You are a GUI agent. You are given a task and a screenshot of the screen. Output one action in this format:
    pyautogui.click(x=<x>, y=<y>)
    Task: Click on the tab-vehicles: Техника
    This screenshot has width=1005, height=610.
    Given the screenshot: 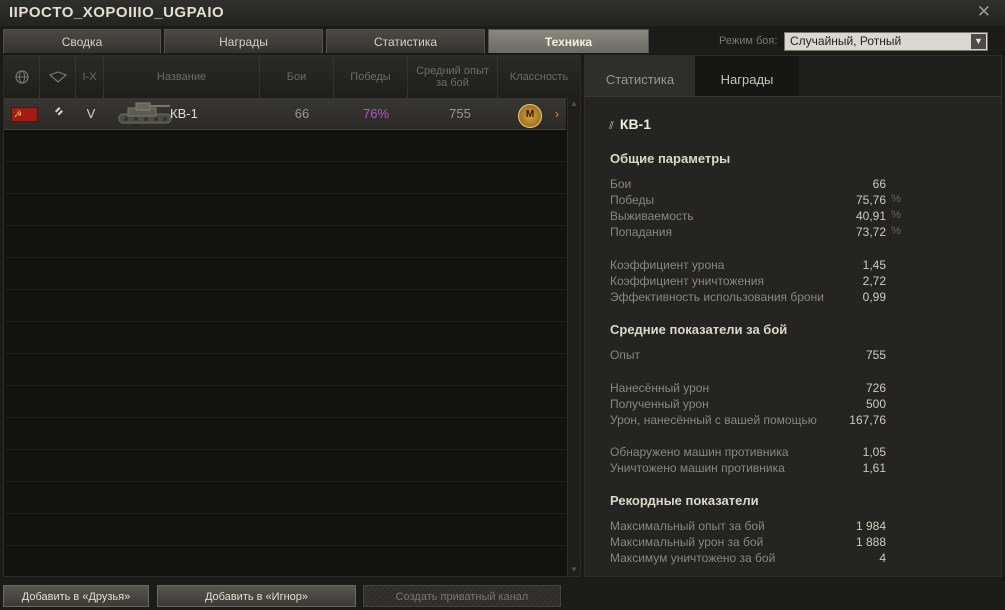 What is the action you would take?
    pyautogui.click(x=568, y=41)
    